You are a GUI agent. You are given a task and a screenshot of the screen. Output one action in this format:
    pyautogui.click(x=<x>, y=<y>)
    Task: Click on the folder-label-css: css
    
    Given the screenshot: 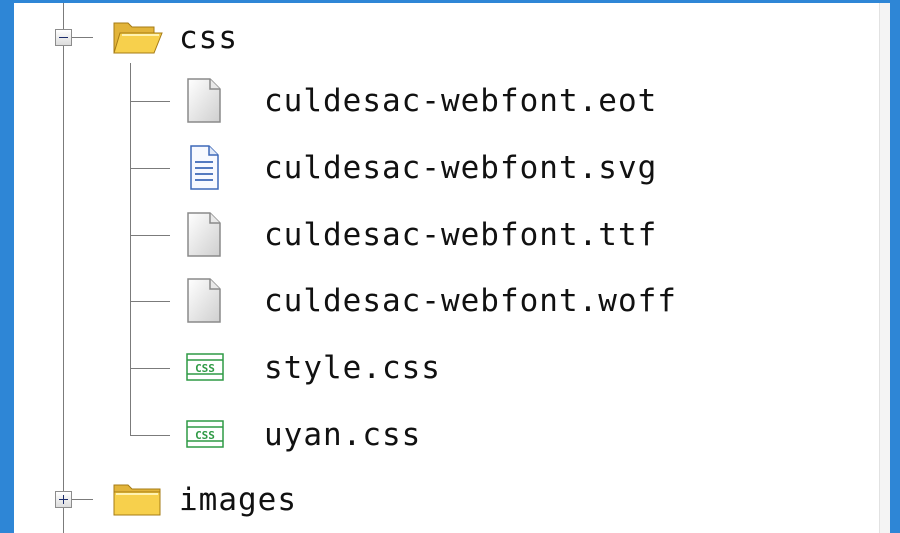 What is the action you would take?
    pyautogui.click(x=208, y=38)
    